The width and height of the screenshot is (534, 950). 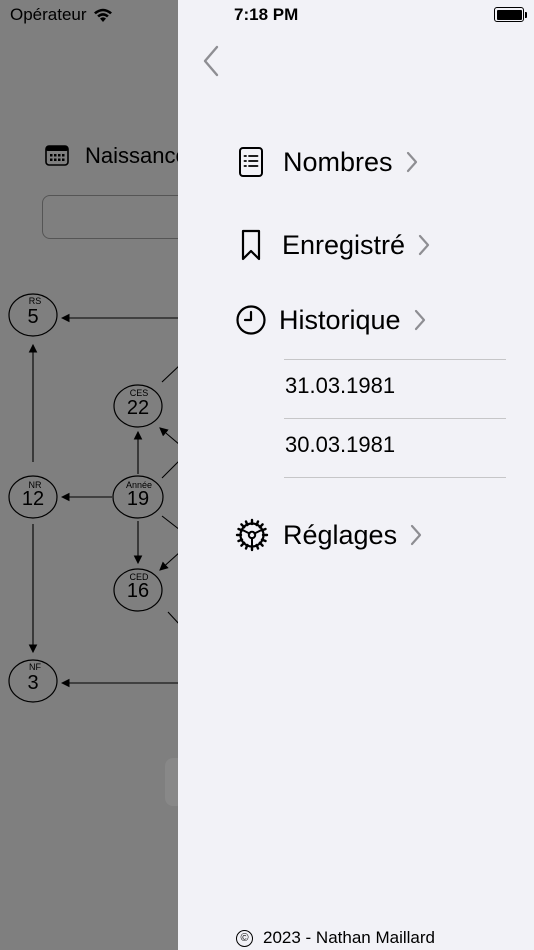 I want to click on gear-icon, so click(x=252, y=535).